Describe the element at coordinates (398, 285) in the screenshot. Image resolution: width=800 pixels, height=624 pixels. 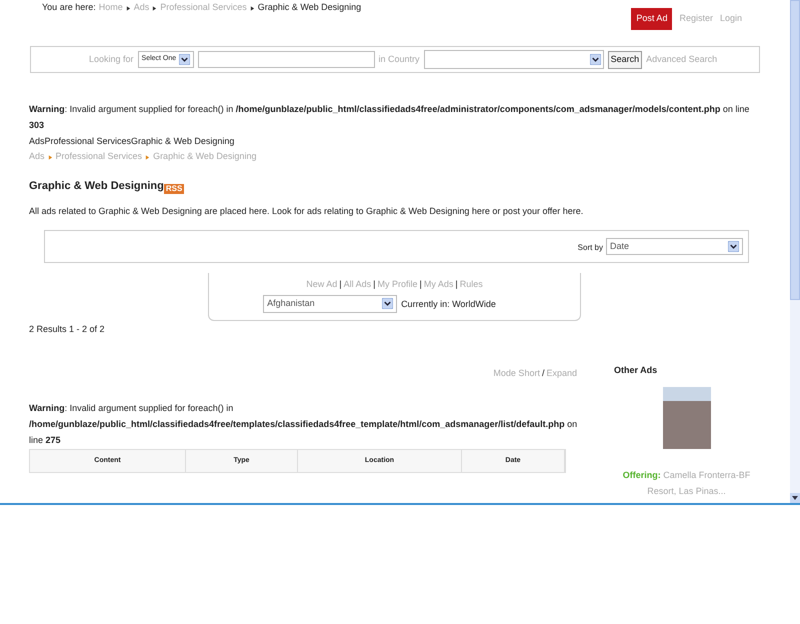
I see `menu-link: My Profile` at that location.